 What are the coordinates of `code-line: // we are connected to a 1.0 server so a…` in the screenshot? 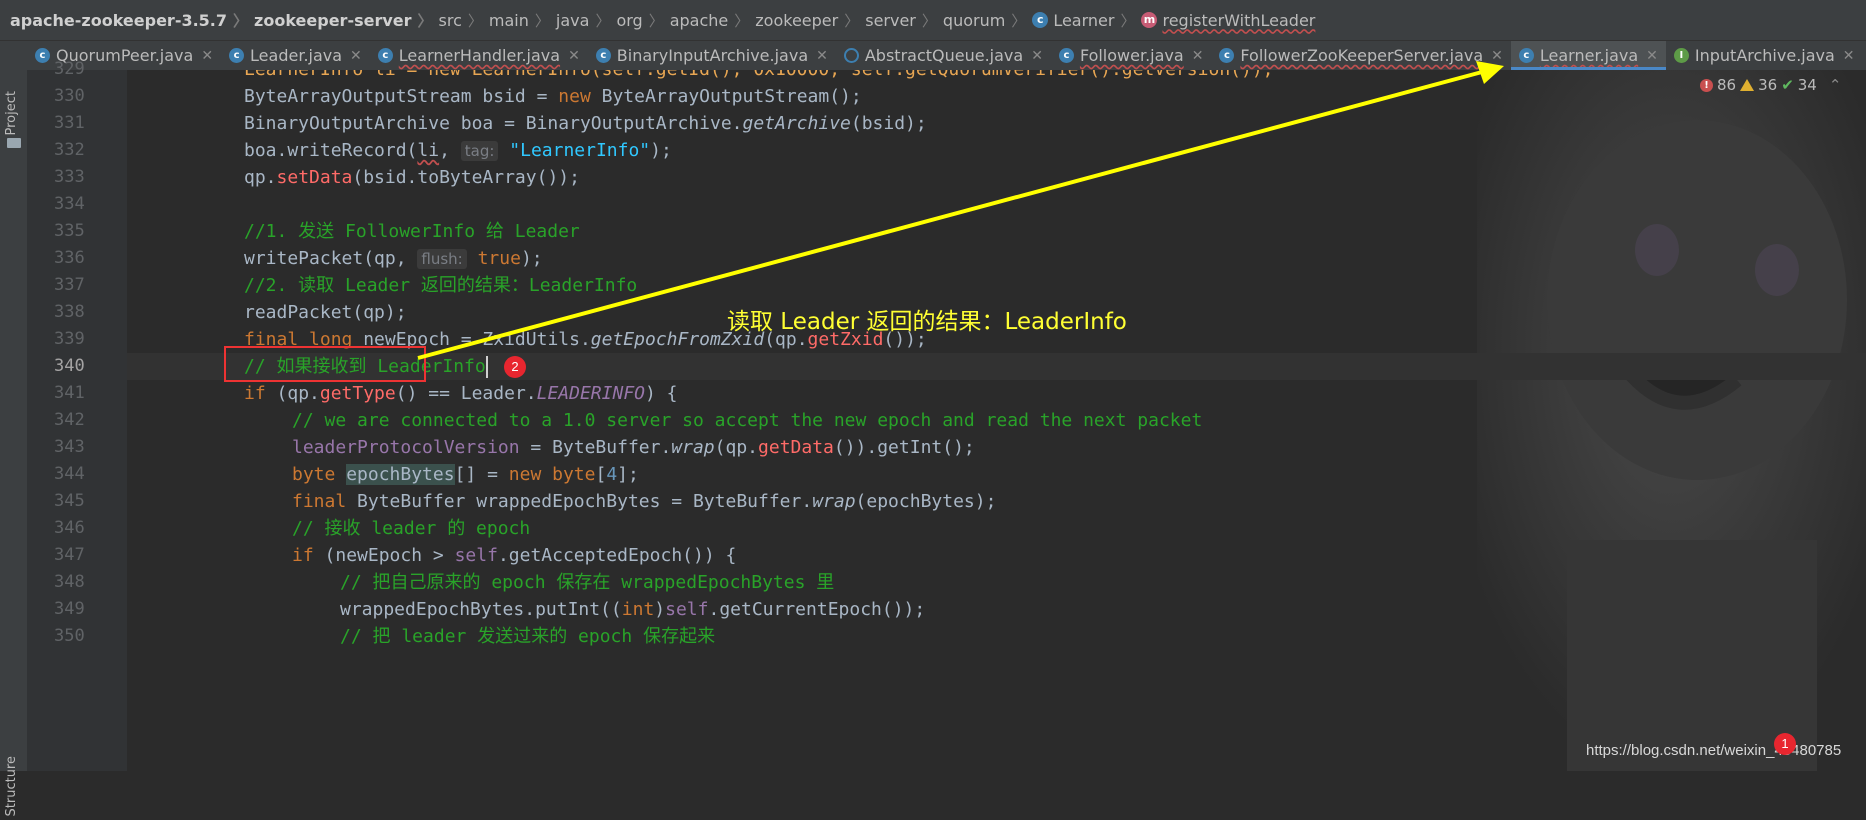 It's located at (996, 420).